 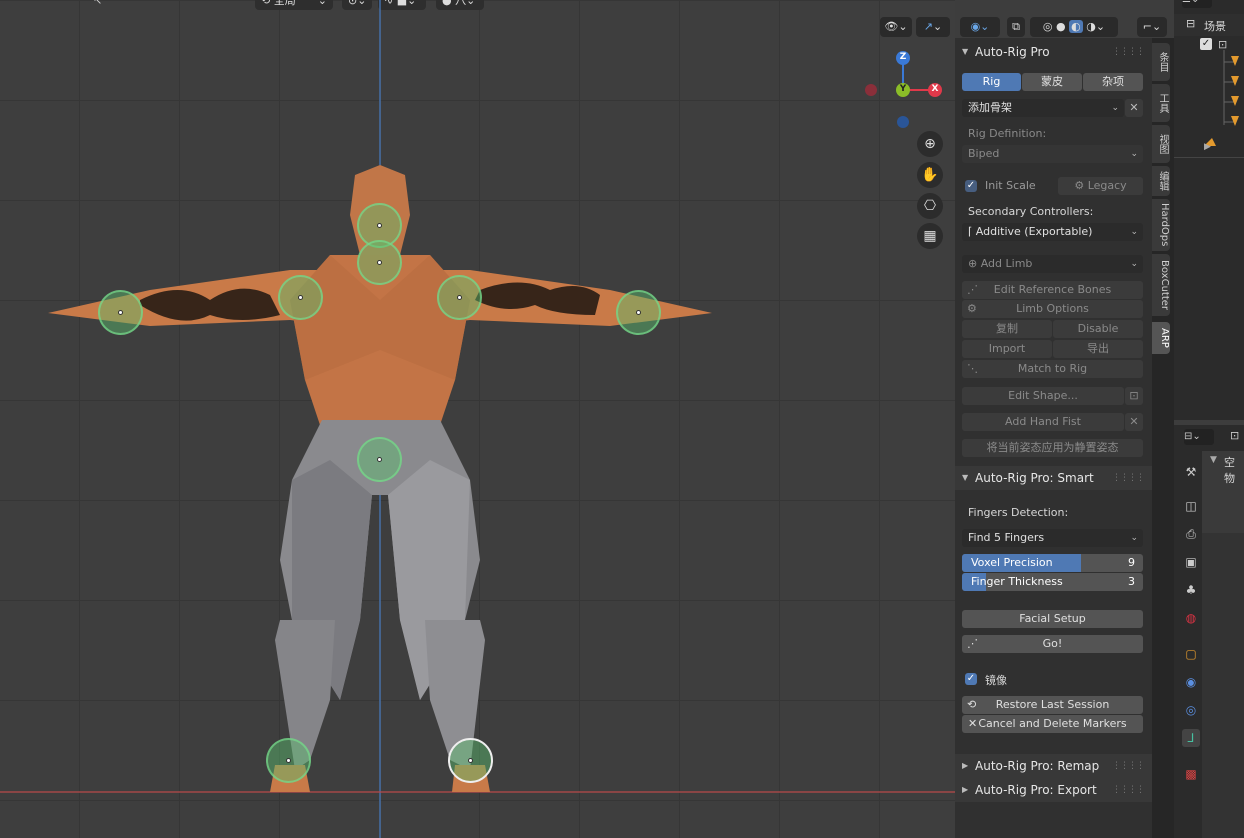 I want to click on export-button: 导出, so click(x=1098, y=349).